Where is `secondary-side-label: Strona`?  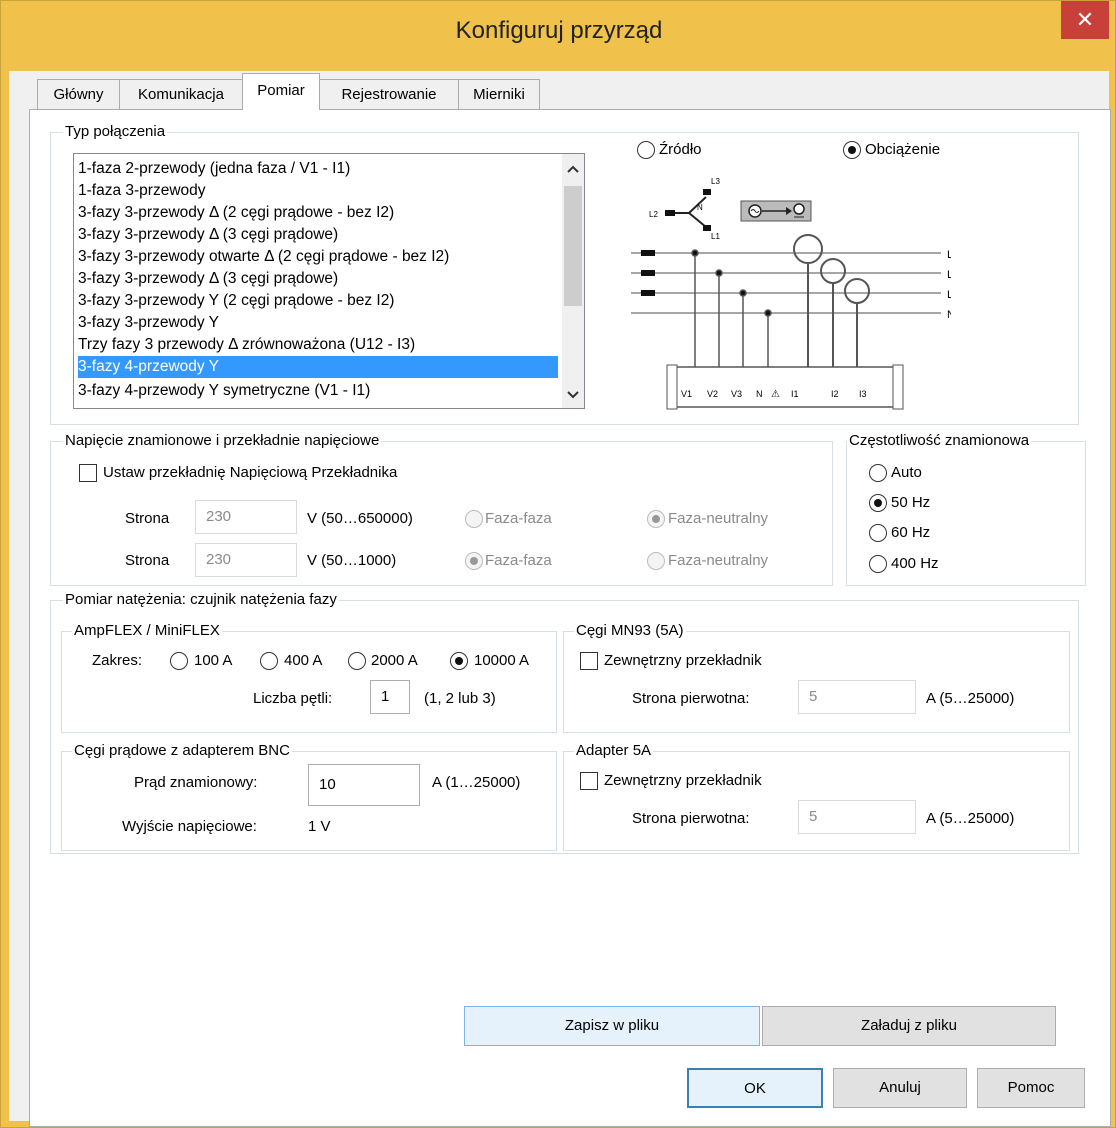
secondary-side-label: Strona is located at coordinates (147, 560).